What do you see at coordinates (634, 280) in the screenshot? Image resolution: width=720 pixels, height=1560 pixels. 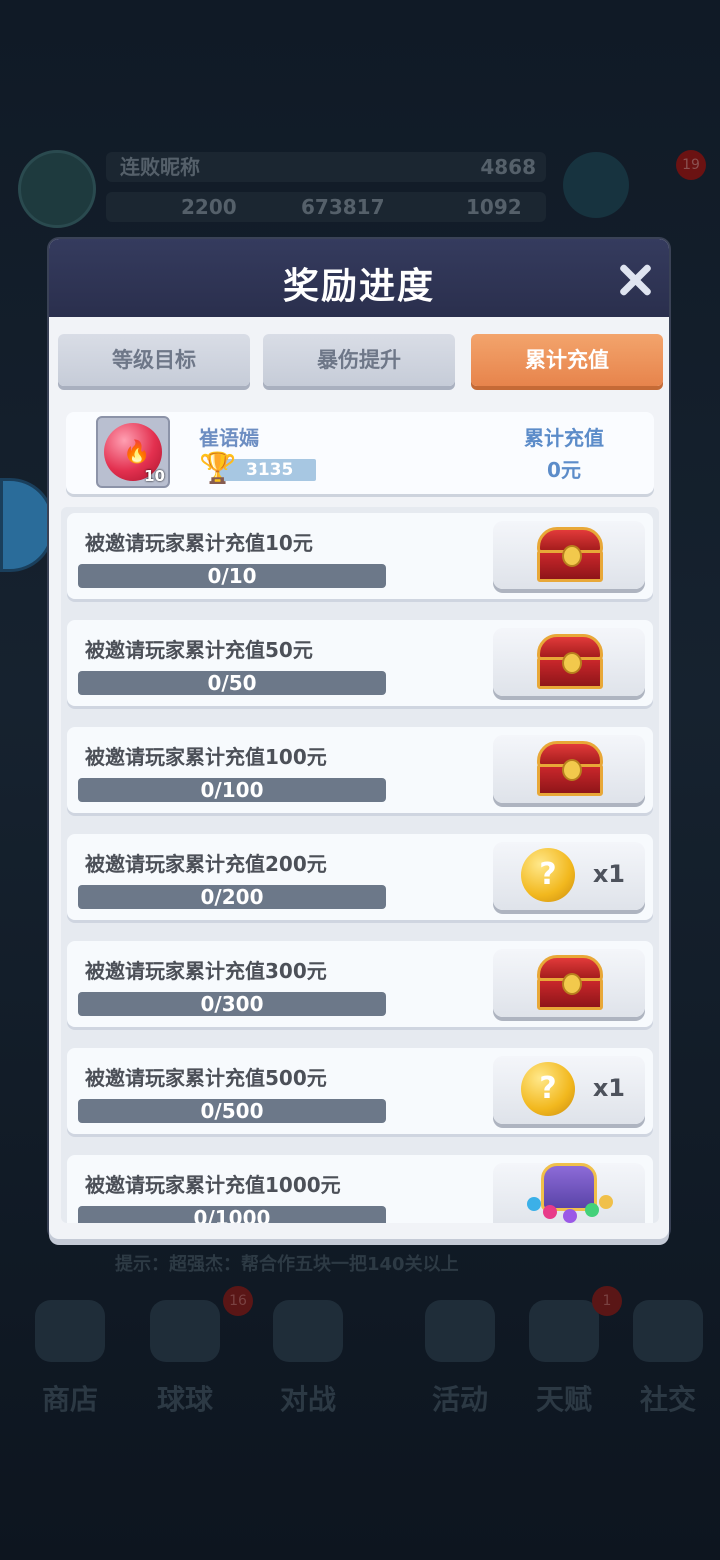 I see `close-icon` at bounding box center [634, 280].